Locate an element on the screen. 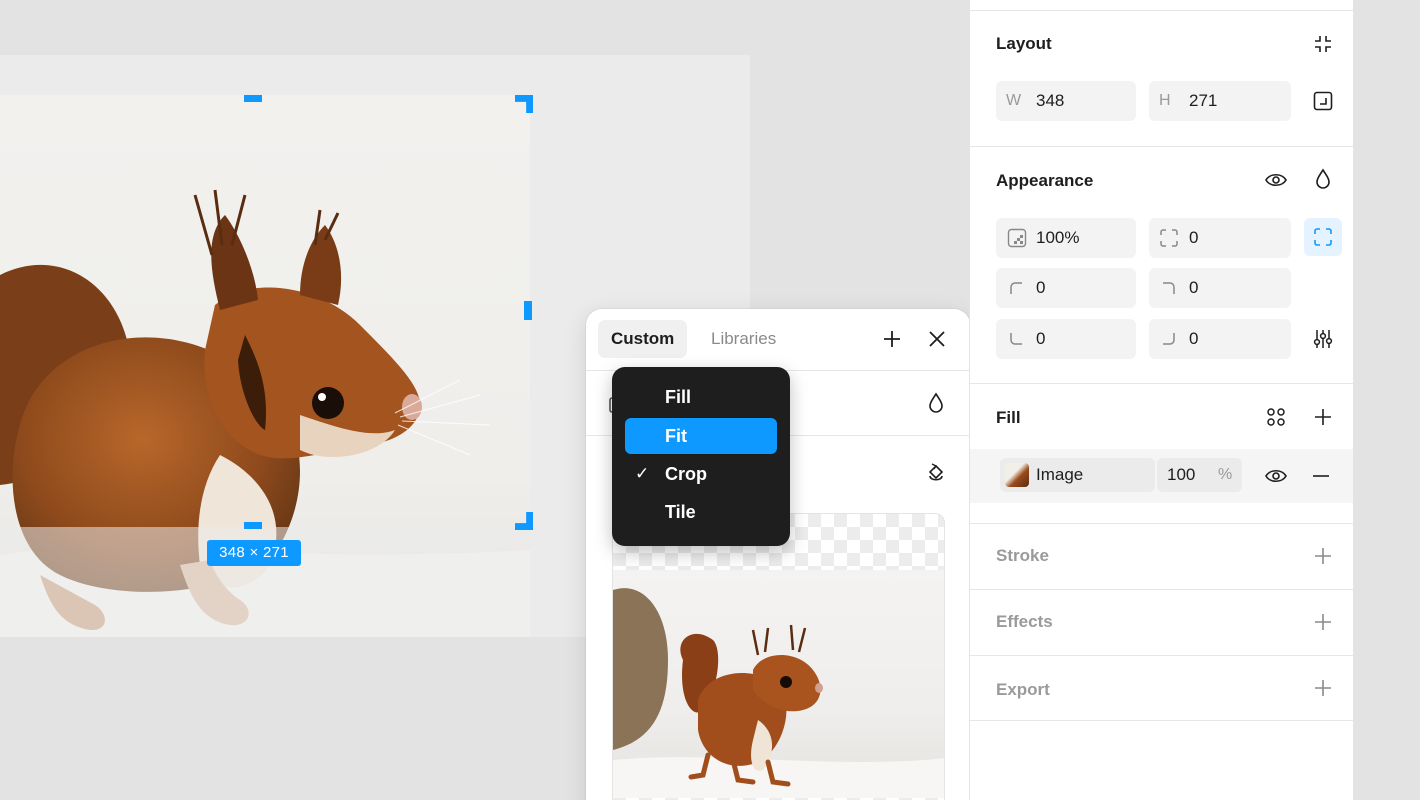 The height and width of the screenshot is (800, 1420). tab-libraries: Libraries is located at coordinates (743, 339).